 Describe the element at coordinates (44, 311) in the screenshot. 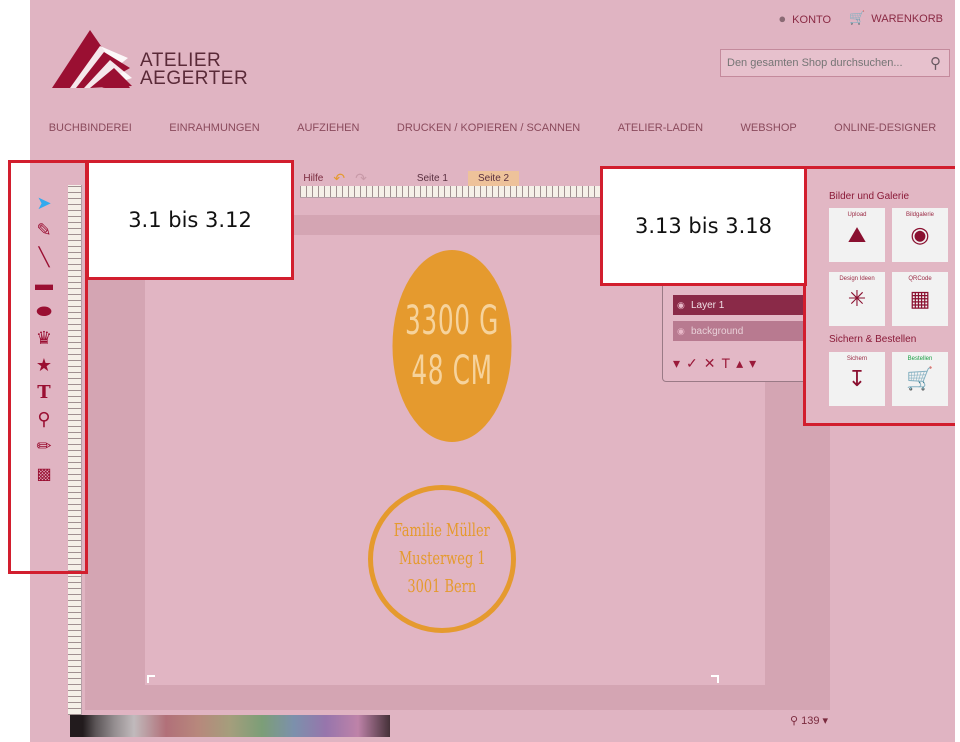

I see `ellipse-icon: ⬬` at that location.